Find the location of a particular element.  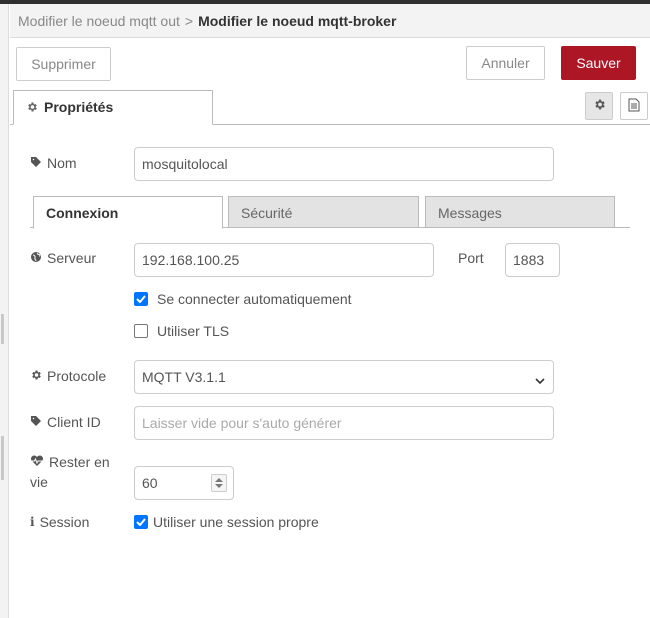

session-label-row: i Session is located at coordinates (59, 522).